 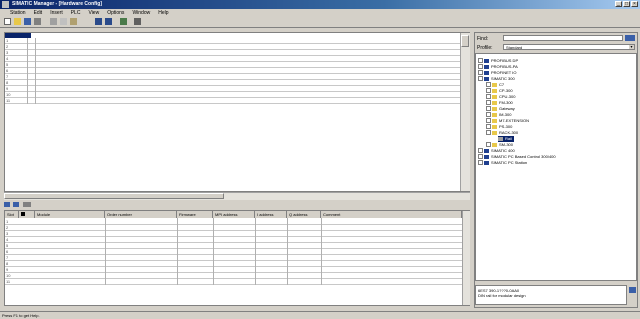 What do you see at coordinates (123, 21) in the screenshot?
I see `catalog-icon` at bounding box center [123, 21].